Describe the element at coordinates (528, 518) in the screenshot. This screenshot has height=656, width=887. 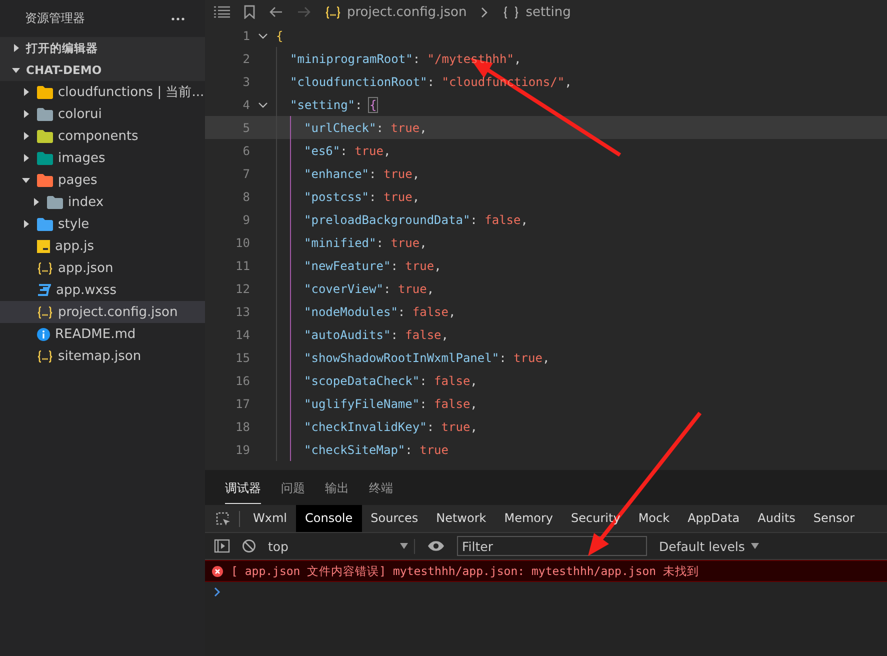
I see `devtools-tab: Memory` at that location.